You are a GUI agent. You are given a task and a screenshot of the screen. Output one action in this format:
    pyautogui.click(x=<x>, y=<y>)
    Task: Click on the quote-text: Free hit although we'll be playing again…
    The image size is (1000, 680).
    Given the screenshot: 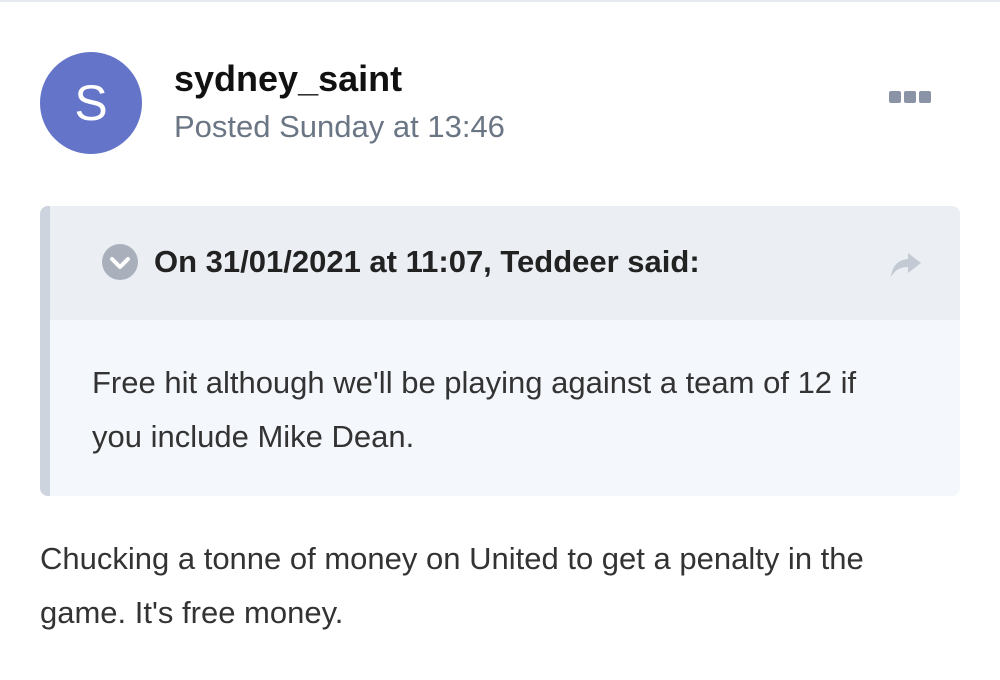 What is the action you would take?
    pyautogui.click(x=474, y=409)
    